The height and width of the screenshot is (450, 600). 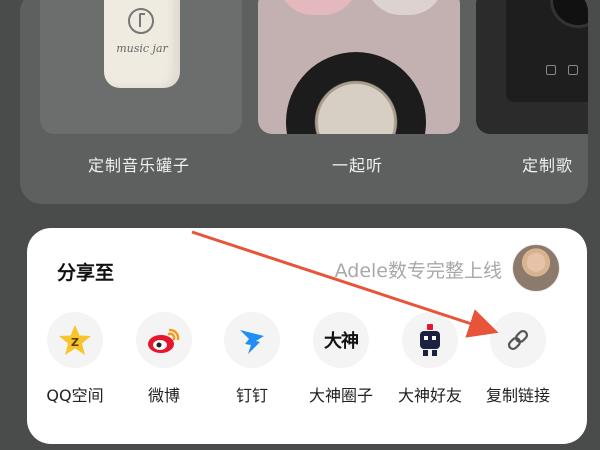 I want to click on share-qzone-button: Z QQ空间, so click(x=75, y=362).